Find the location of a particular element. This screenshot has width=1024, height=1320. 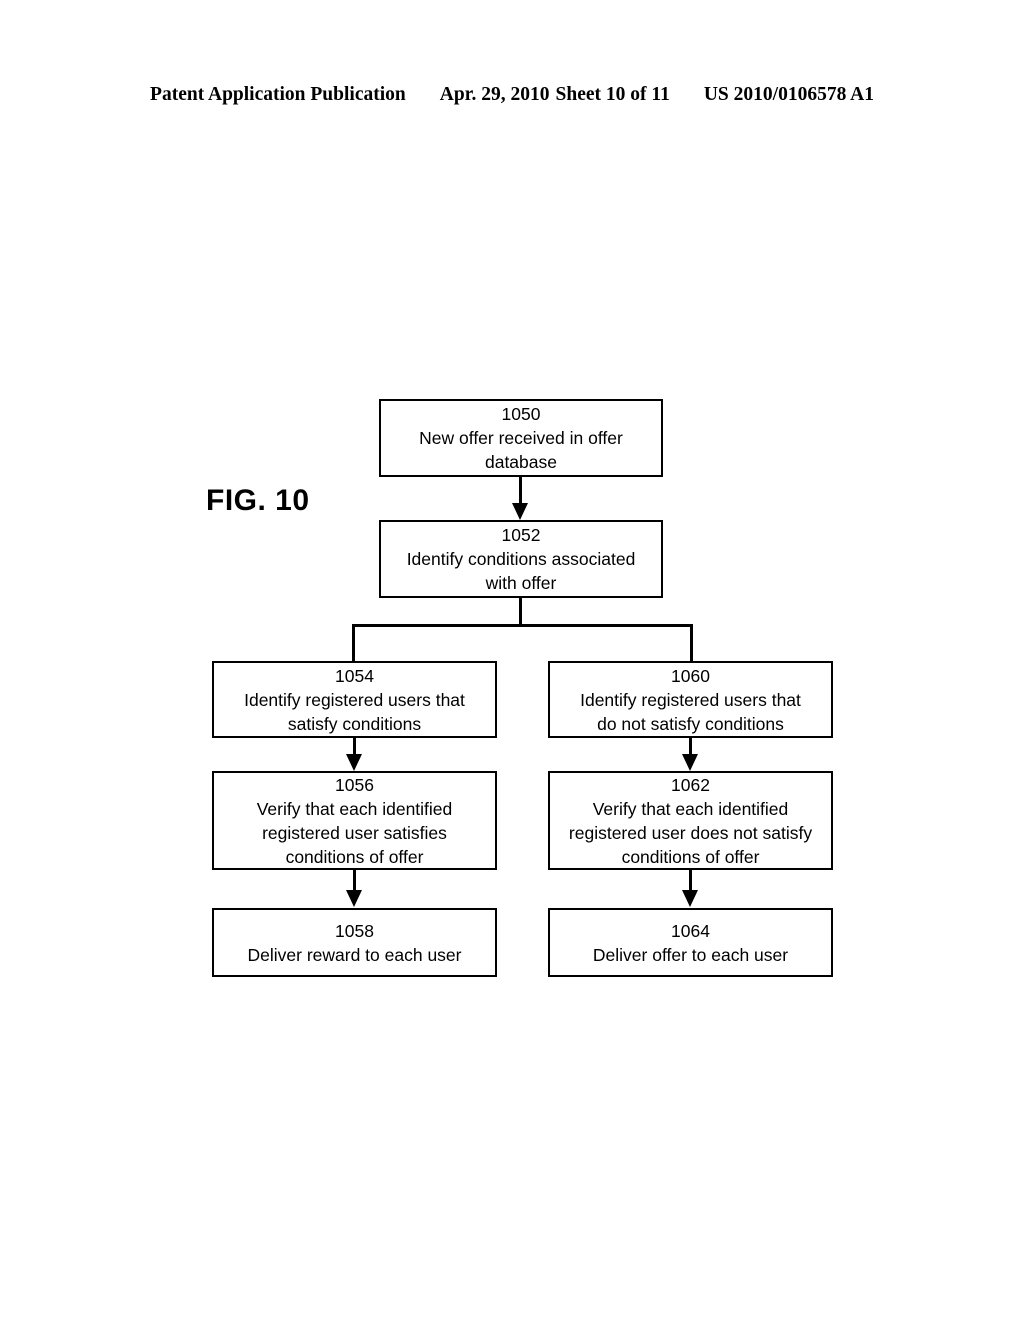

figure-label: FIG. 10 is located at coordinates (258, 500).